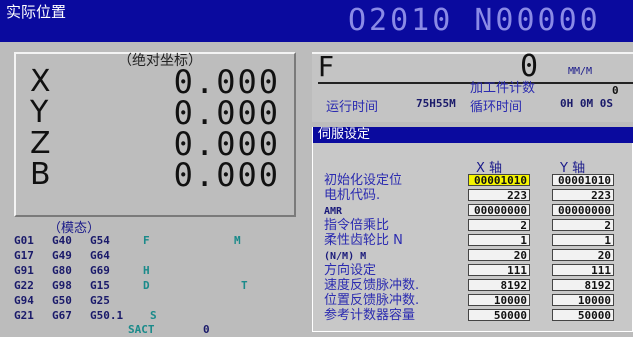 This screenshot has width=633, height=337. What do you see at coordinates (62, 270) in the screenshot?
I see `modal-code: G80` at bounding box center [62, 270].